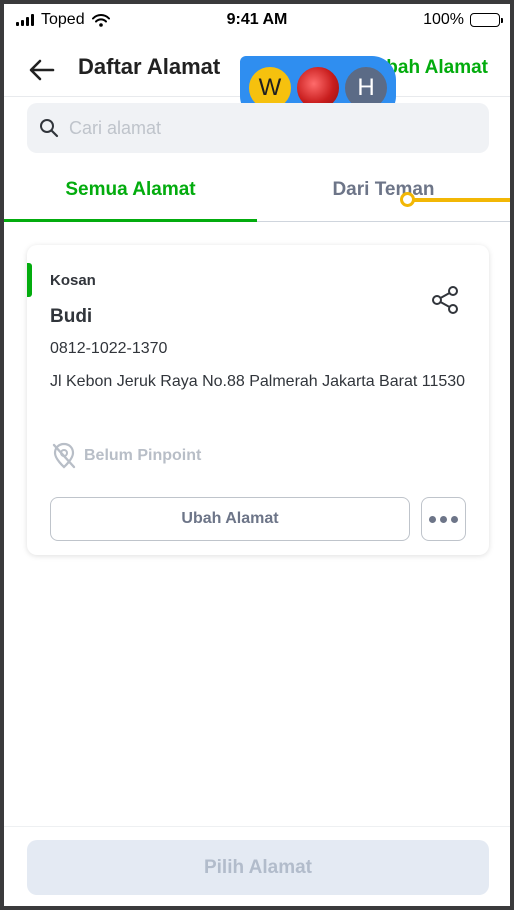 The width and height of the screenshot is (514, 910). What do you see at coordinates (143, 455) in the screenshot?
I see `pinpoint-label: Belum Pinpoint` at bounding box center [143, 455].